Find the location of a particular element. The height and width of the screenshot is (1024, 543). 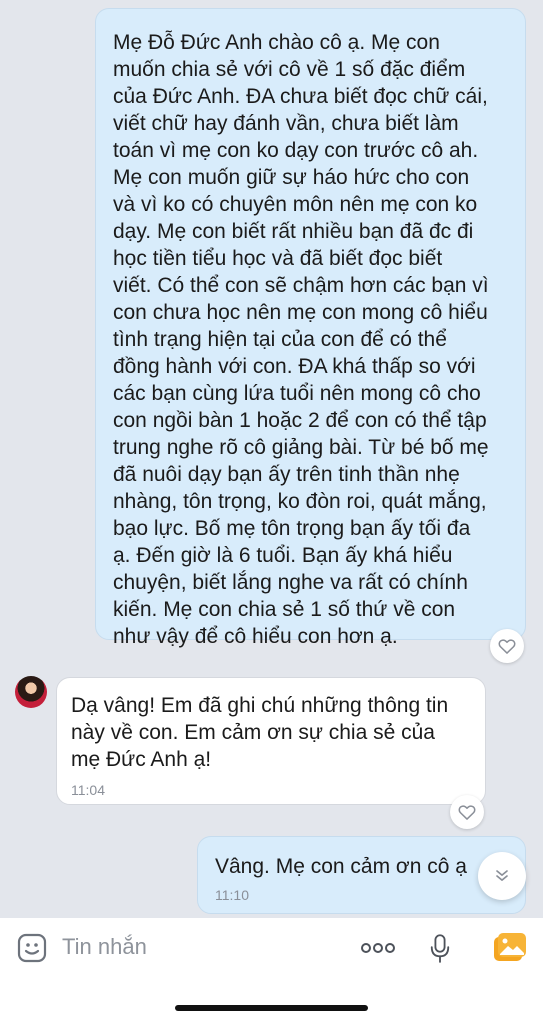

message-time: 11:04 is located at coordinates (88, 790).